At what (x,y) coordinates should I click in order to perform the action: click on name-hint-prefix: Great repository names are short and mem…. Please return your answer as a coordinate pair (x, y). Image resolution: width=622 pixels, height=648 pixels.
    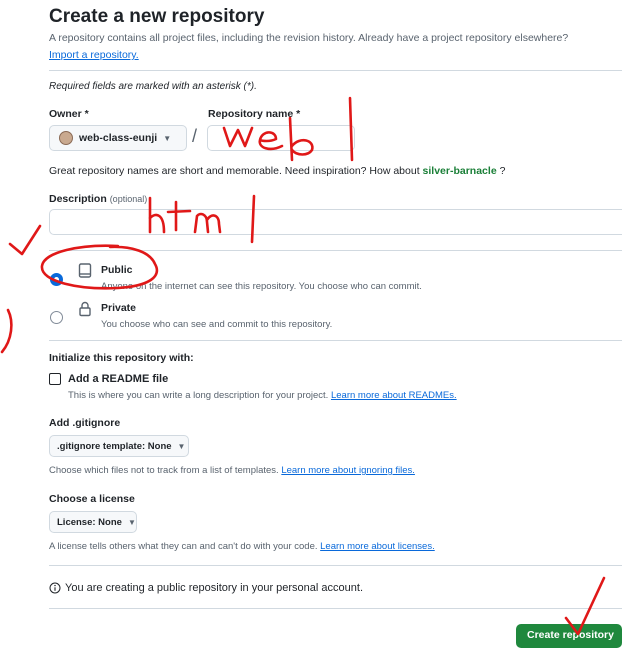
    Looking at the image, I should click on (234, 171).